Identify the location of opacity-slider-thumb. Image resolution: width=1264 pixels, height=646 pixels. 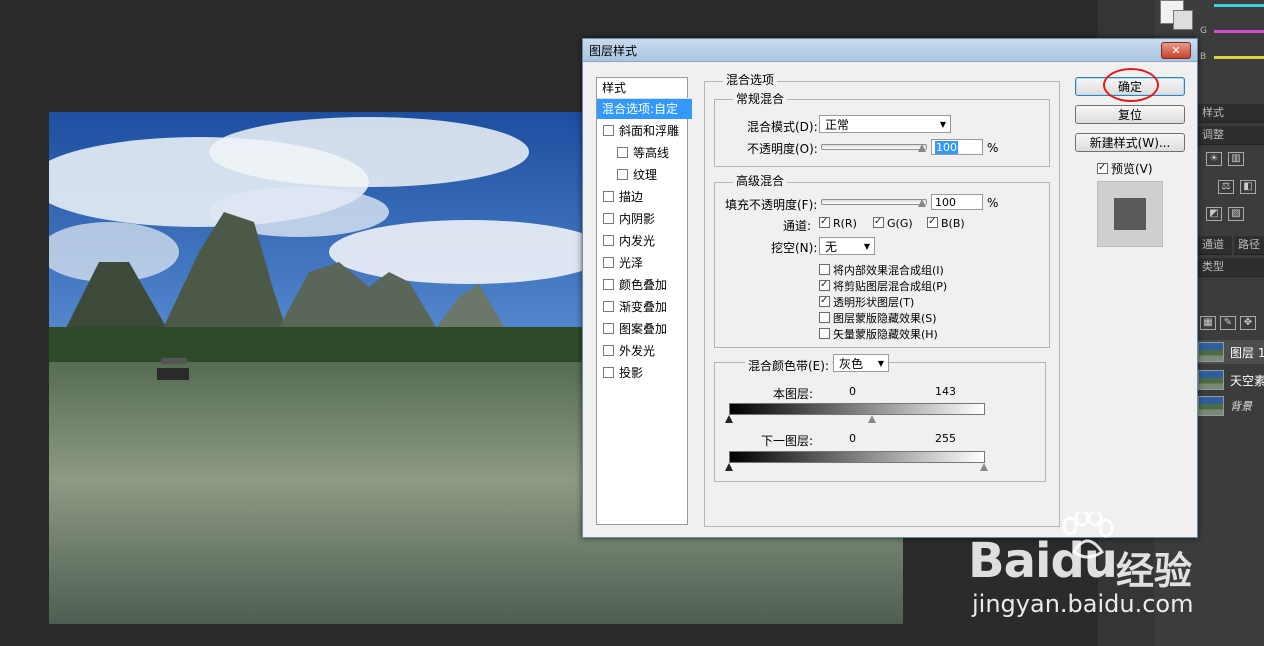
(922, 148).